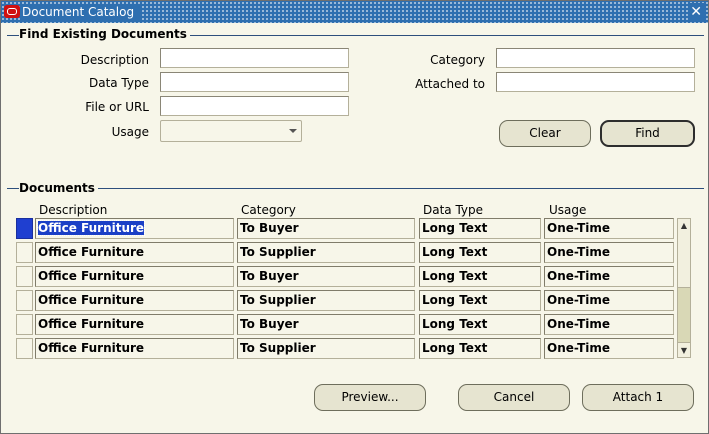  What do you see at coordinates (268, 210) in the screenshot?
I see `column-header-category: Category` at bounding box center [268, 210].